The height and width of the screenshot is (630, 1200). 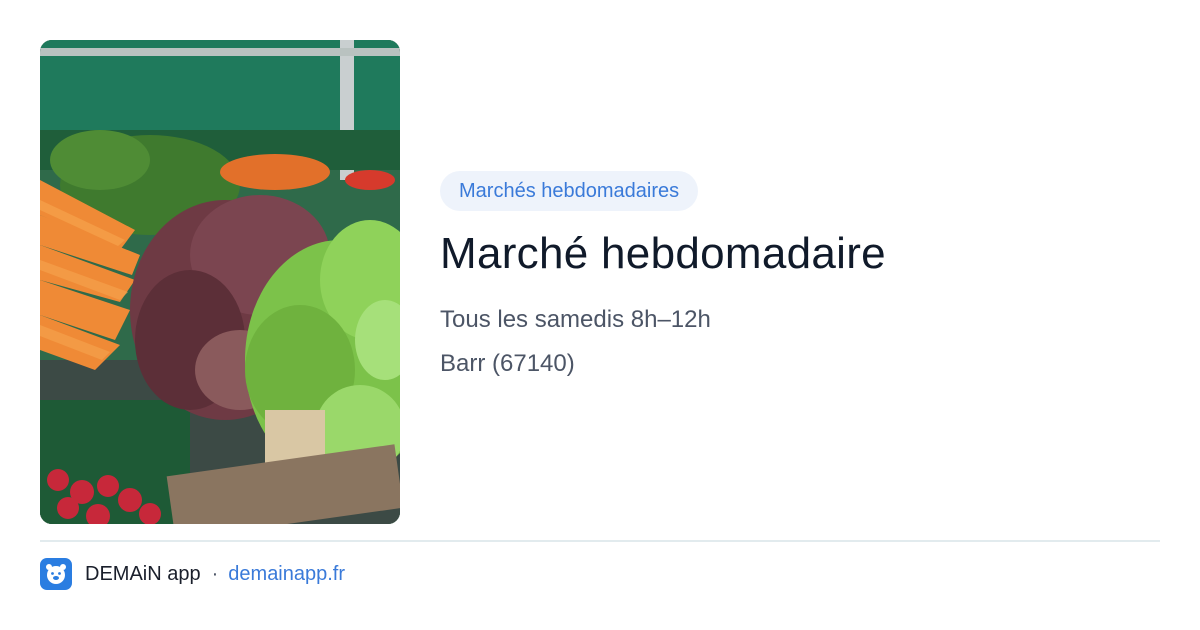 What do you see at coordinates (600, 541) in the screenshot?
I see `footer-divider` at bounding box center [600, 541].